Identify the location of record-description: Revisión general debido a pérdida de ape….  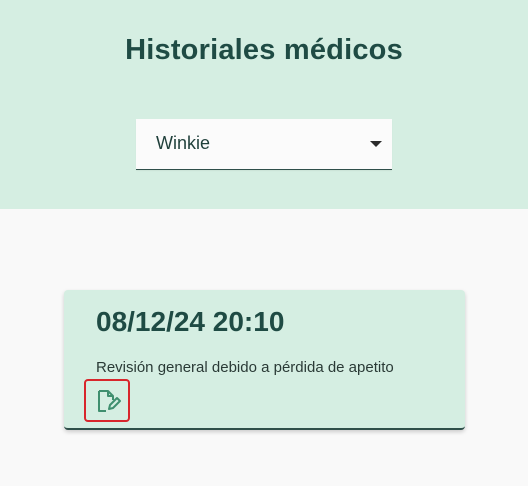
(245, 367).